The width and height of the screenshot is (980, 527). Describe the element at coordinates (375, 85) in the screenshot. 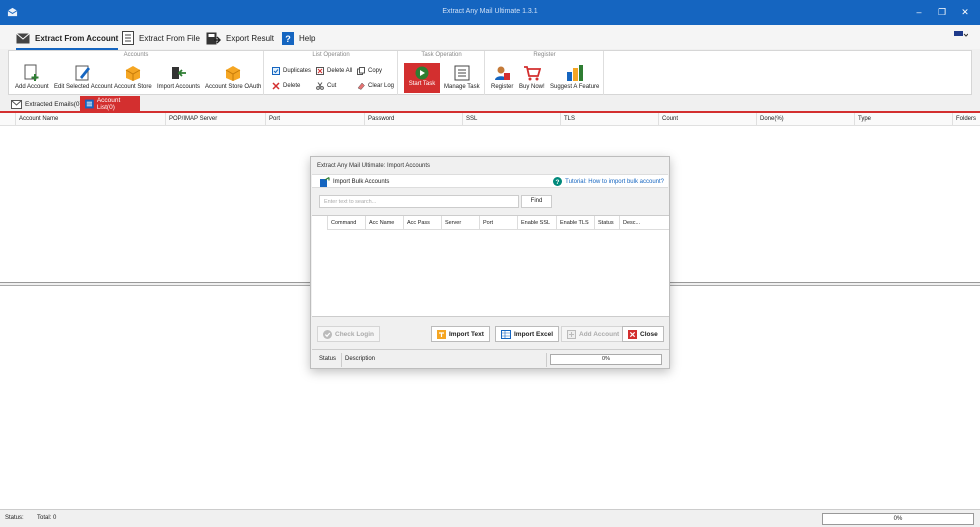

I see `clear-log-button: Clear Log` at that location.